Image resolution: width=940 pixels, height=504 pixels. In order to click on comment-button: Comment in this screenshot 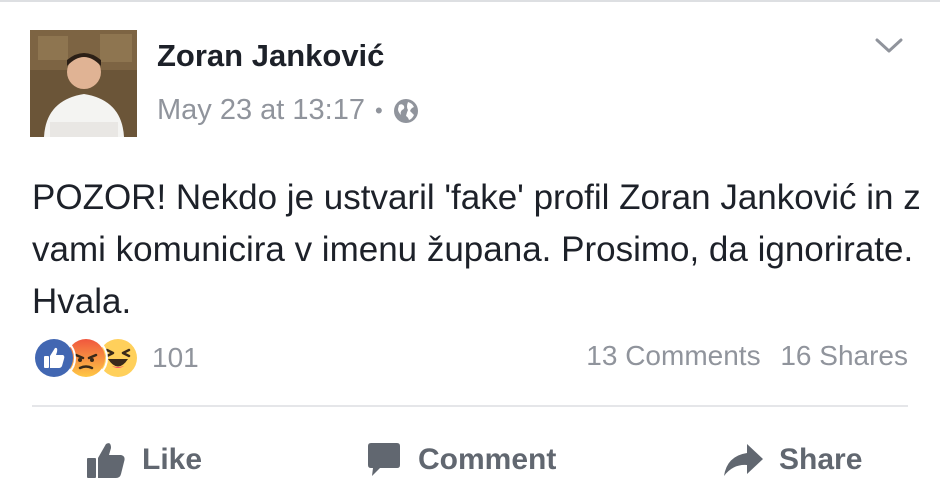, I will do `click(460, 460)`.